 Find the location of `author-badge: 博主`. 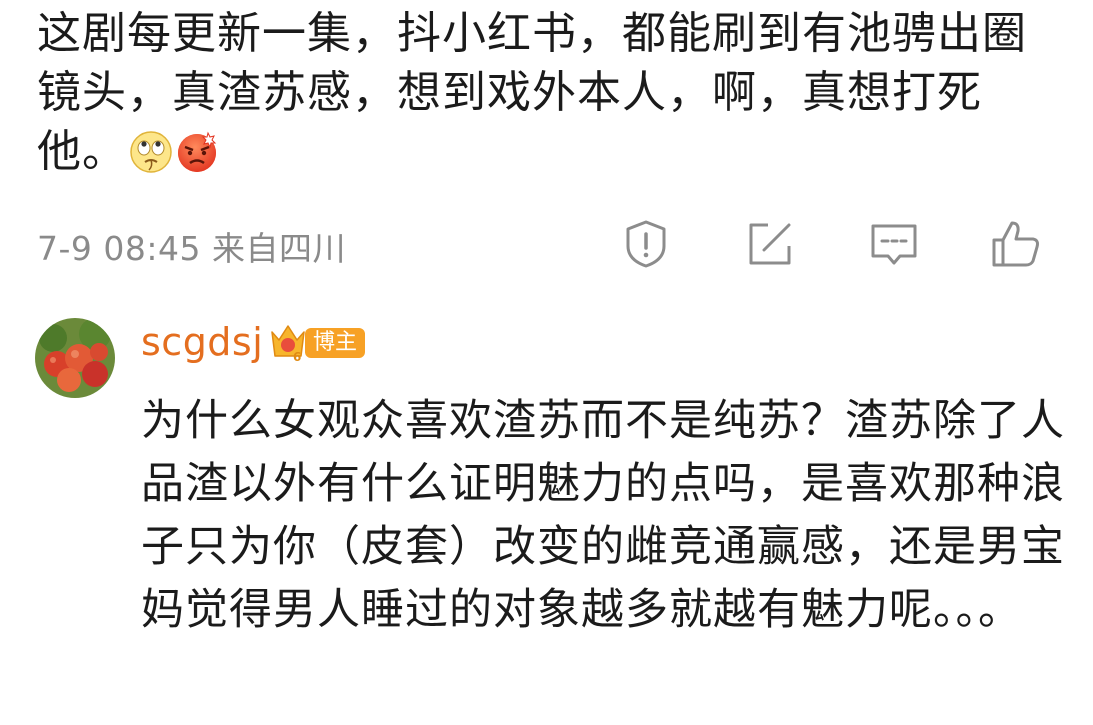

author-badge: 博主 is located at coordinates (335, 343).